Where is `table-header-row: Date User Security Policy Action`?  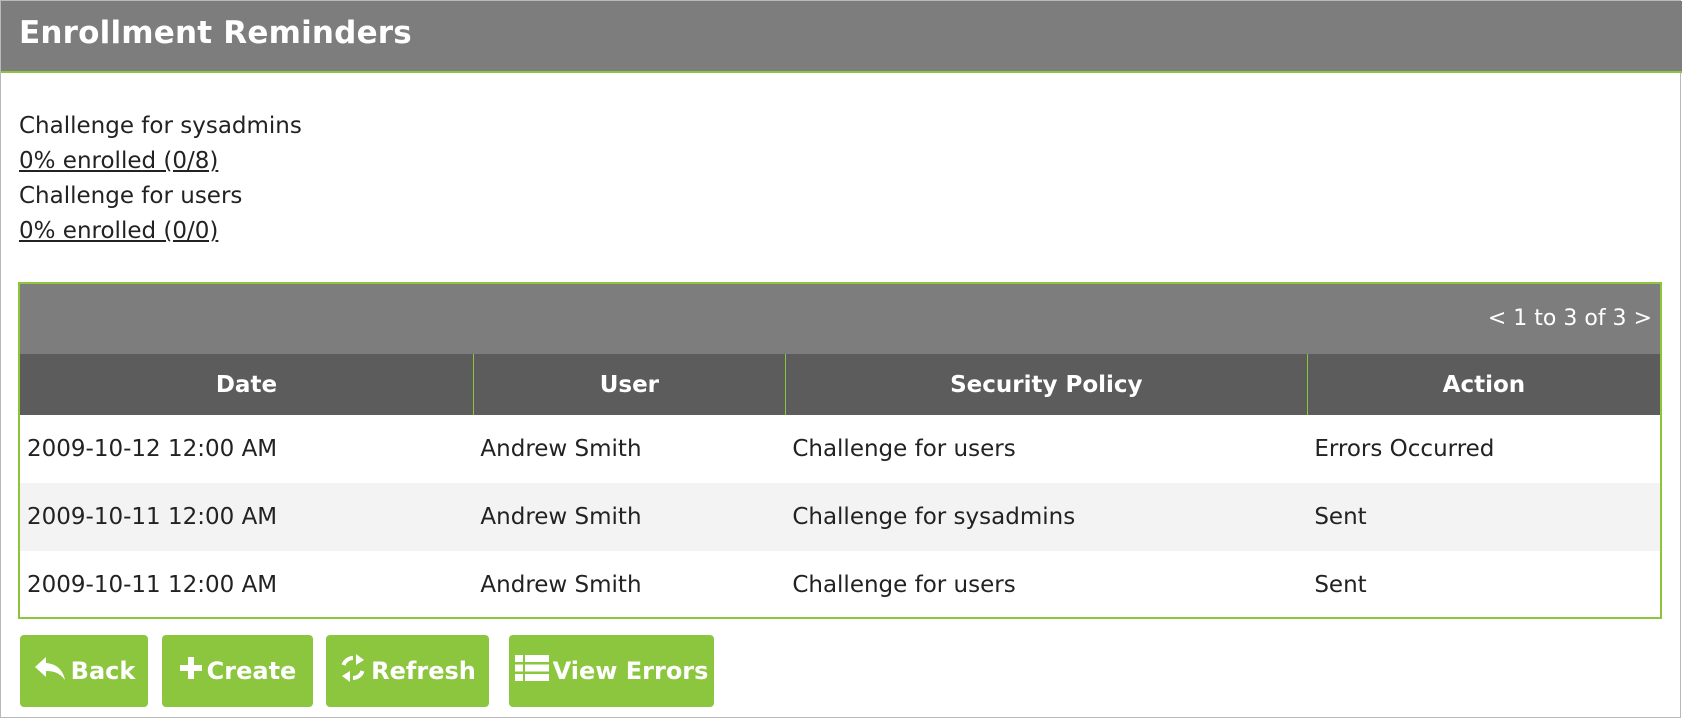
table-header-row: Date User Security Policy Action is located at coordinates (840, 384).